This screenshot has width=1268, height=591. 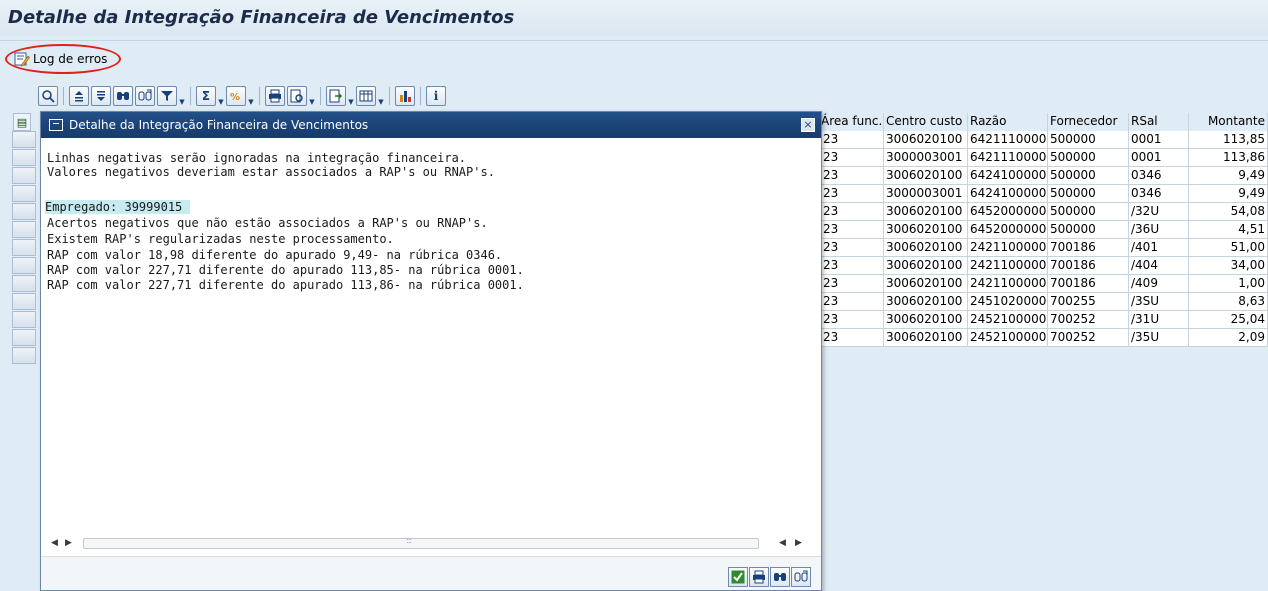 What do you see at coordinates (221, 96) in the screenshot?
I see `sum-dropdown-icon: ▼` at bounding box center [221, 96].